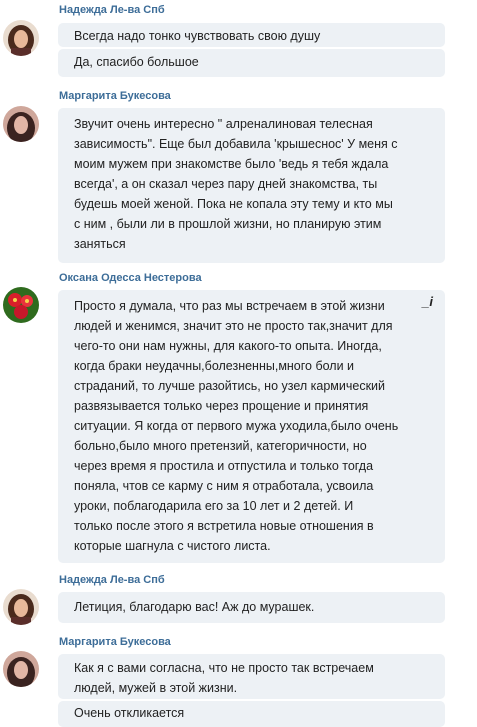 Image resolution: width=477 pixels, height=727 pixels. I want to click on message-text: Да, спасибо большое, so click(136, 62).